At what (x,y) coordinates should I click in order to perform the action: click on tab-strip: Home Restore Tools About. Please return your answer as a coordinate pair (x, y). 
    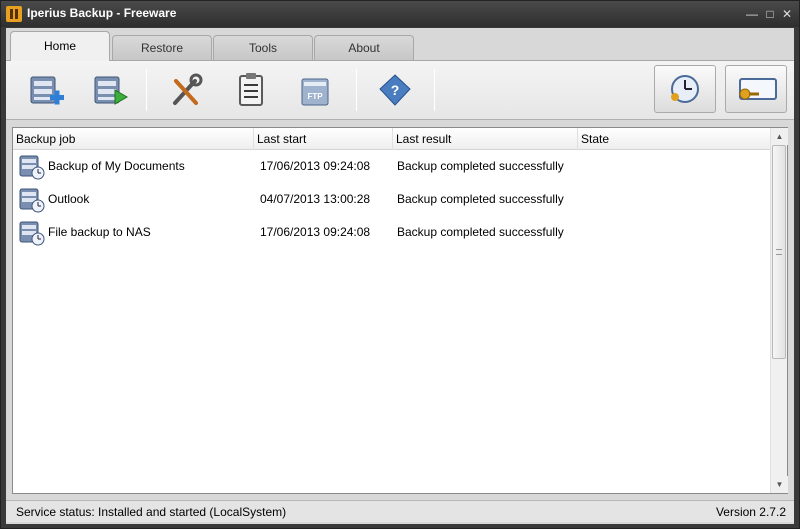
    Looking at the image, I should click on (400, 44).